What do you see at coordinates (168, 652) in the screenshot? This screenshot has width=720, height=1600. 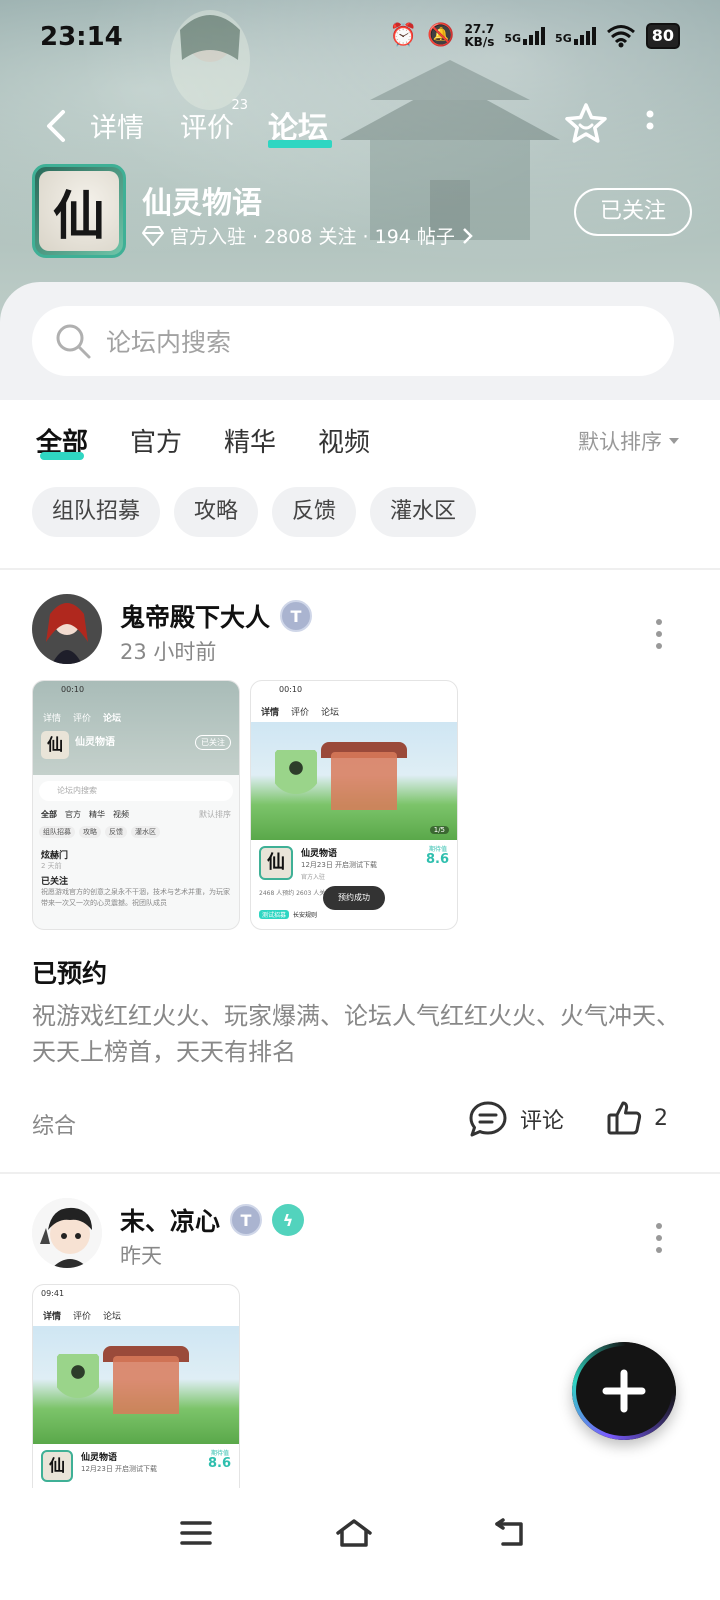 I see `post-time: 23 小时前` at bounding box center [168, 652].